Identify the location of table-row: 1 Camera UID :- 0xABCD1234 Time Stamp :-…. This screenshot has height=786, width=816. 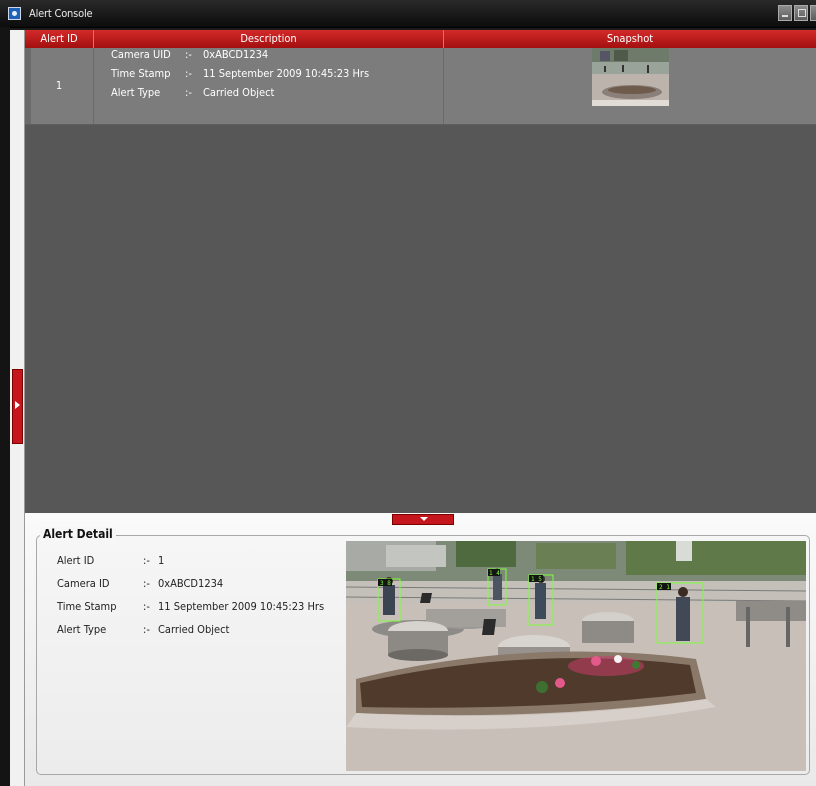
(420, 86).